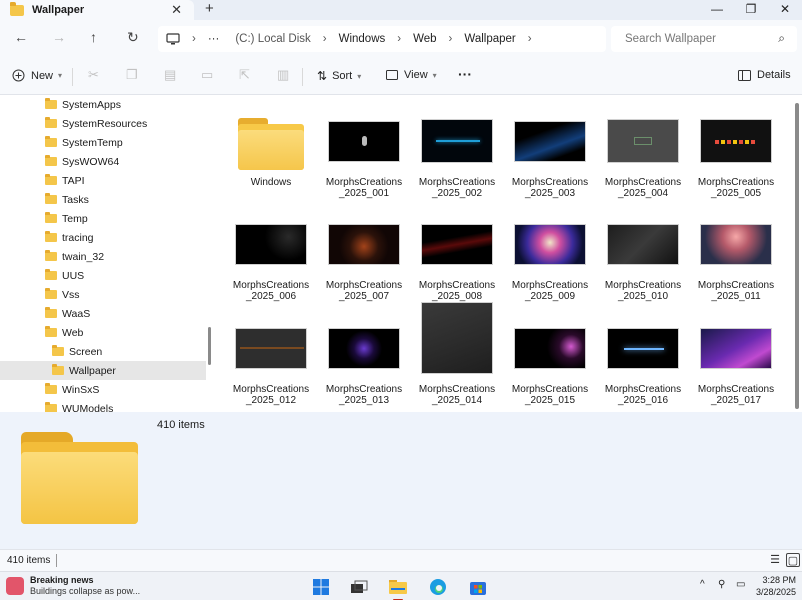 This screenshot has width=802, height=600. I want to click on file-name-suffix: _2025_012, so click(271, 400).